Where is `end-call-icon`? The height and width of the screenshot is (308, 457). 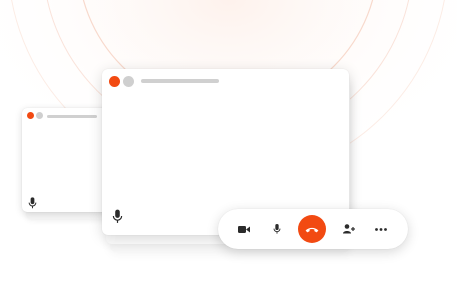 end-call-icon is located at coordinates (312, 229).